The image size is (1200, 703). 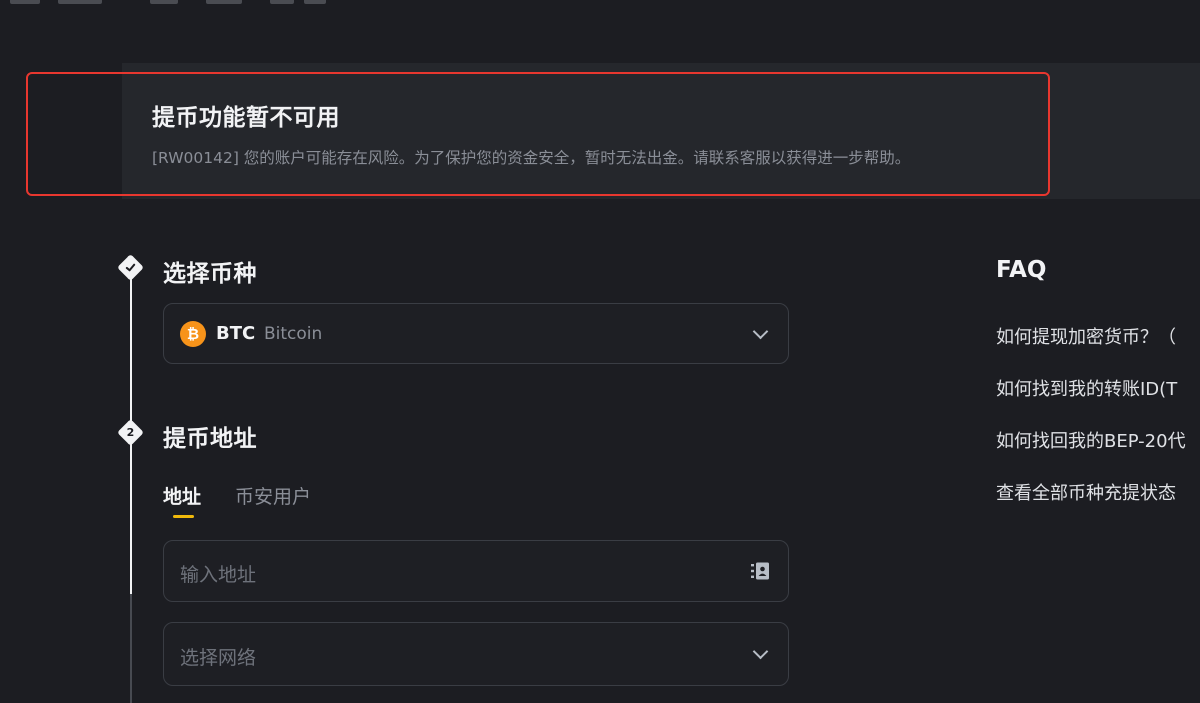 What do you see at coordinates (476, 333) in the screenshot?
I see `coin-select: ₿ BTC Bitcoin` at bounding box center [476, 333].